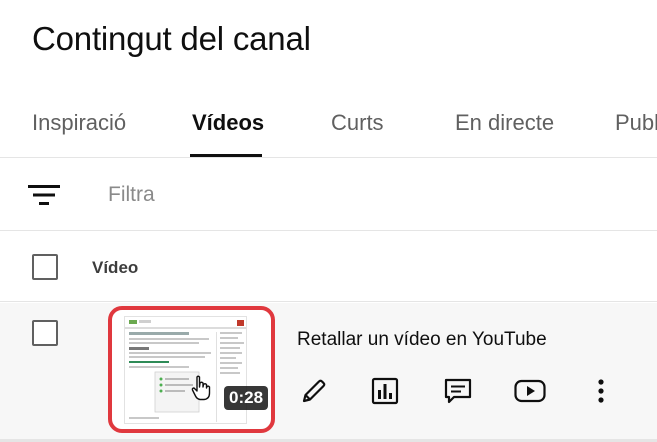 The image size is (657, 442). I want to click on active-tab-indicator, so click(226, 155).